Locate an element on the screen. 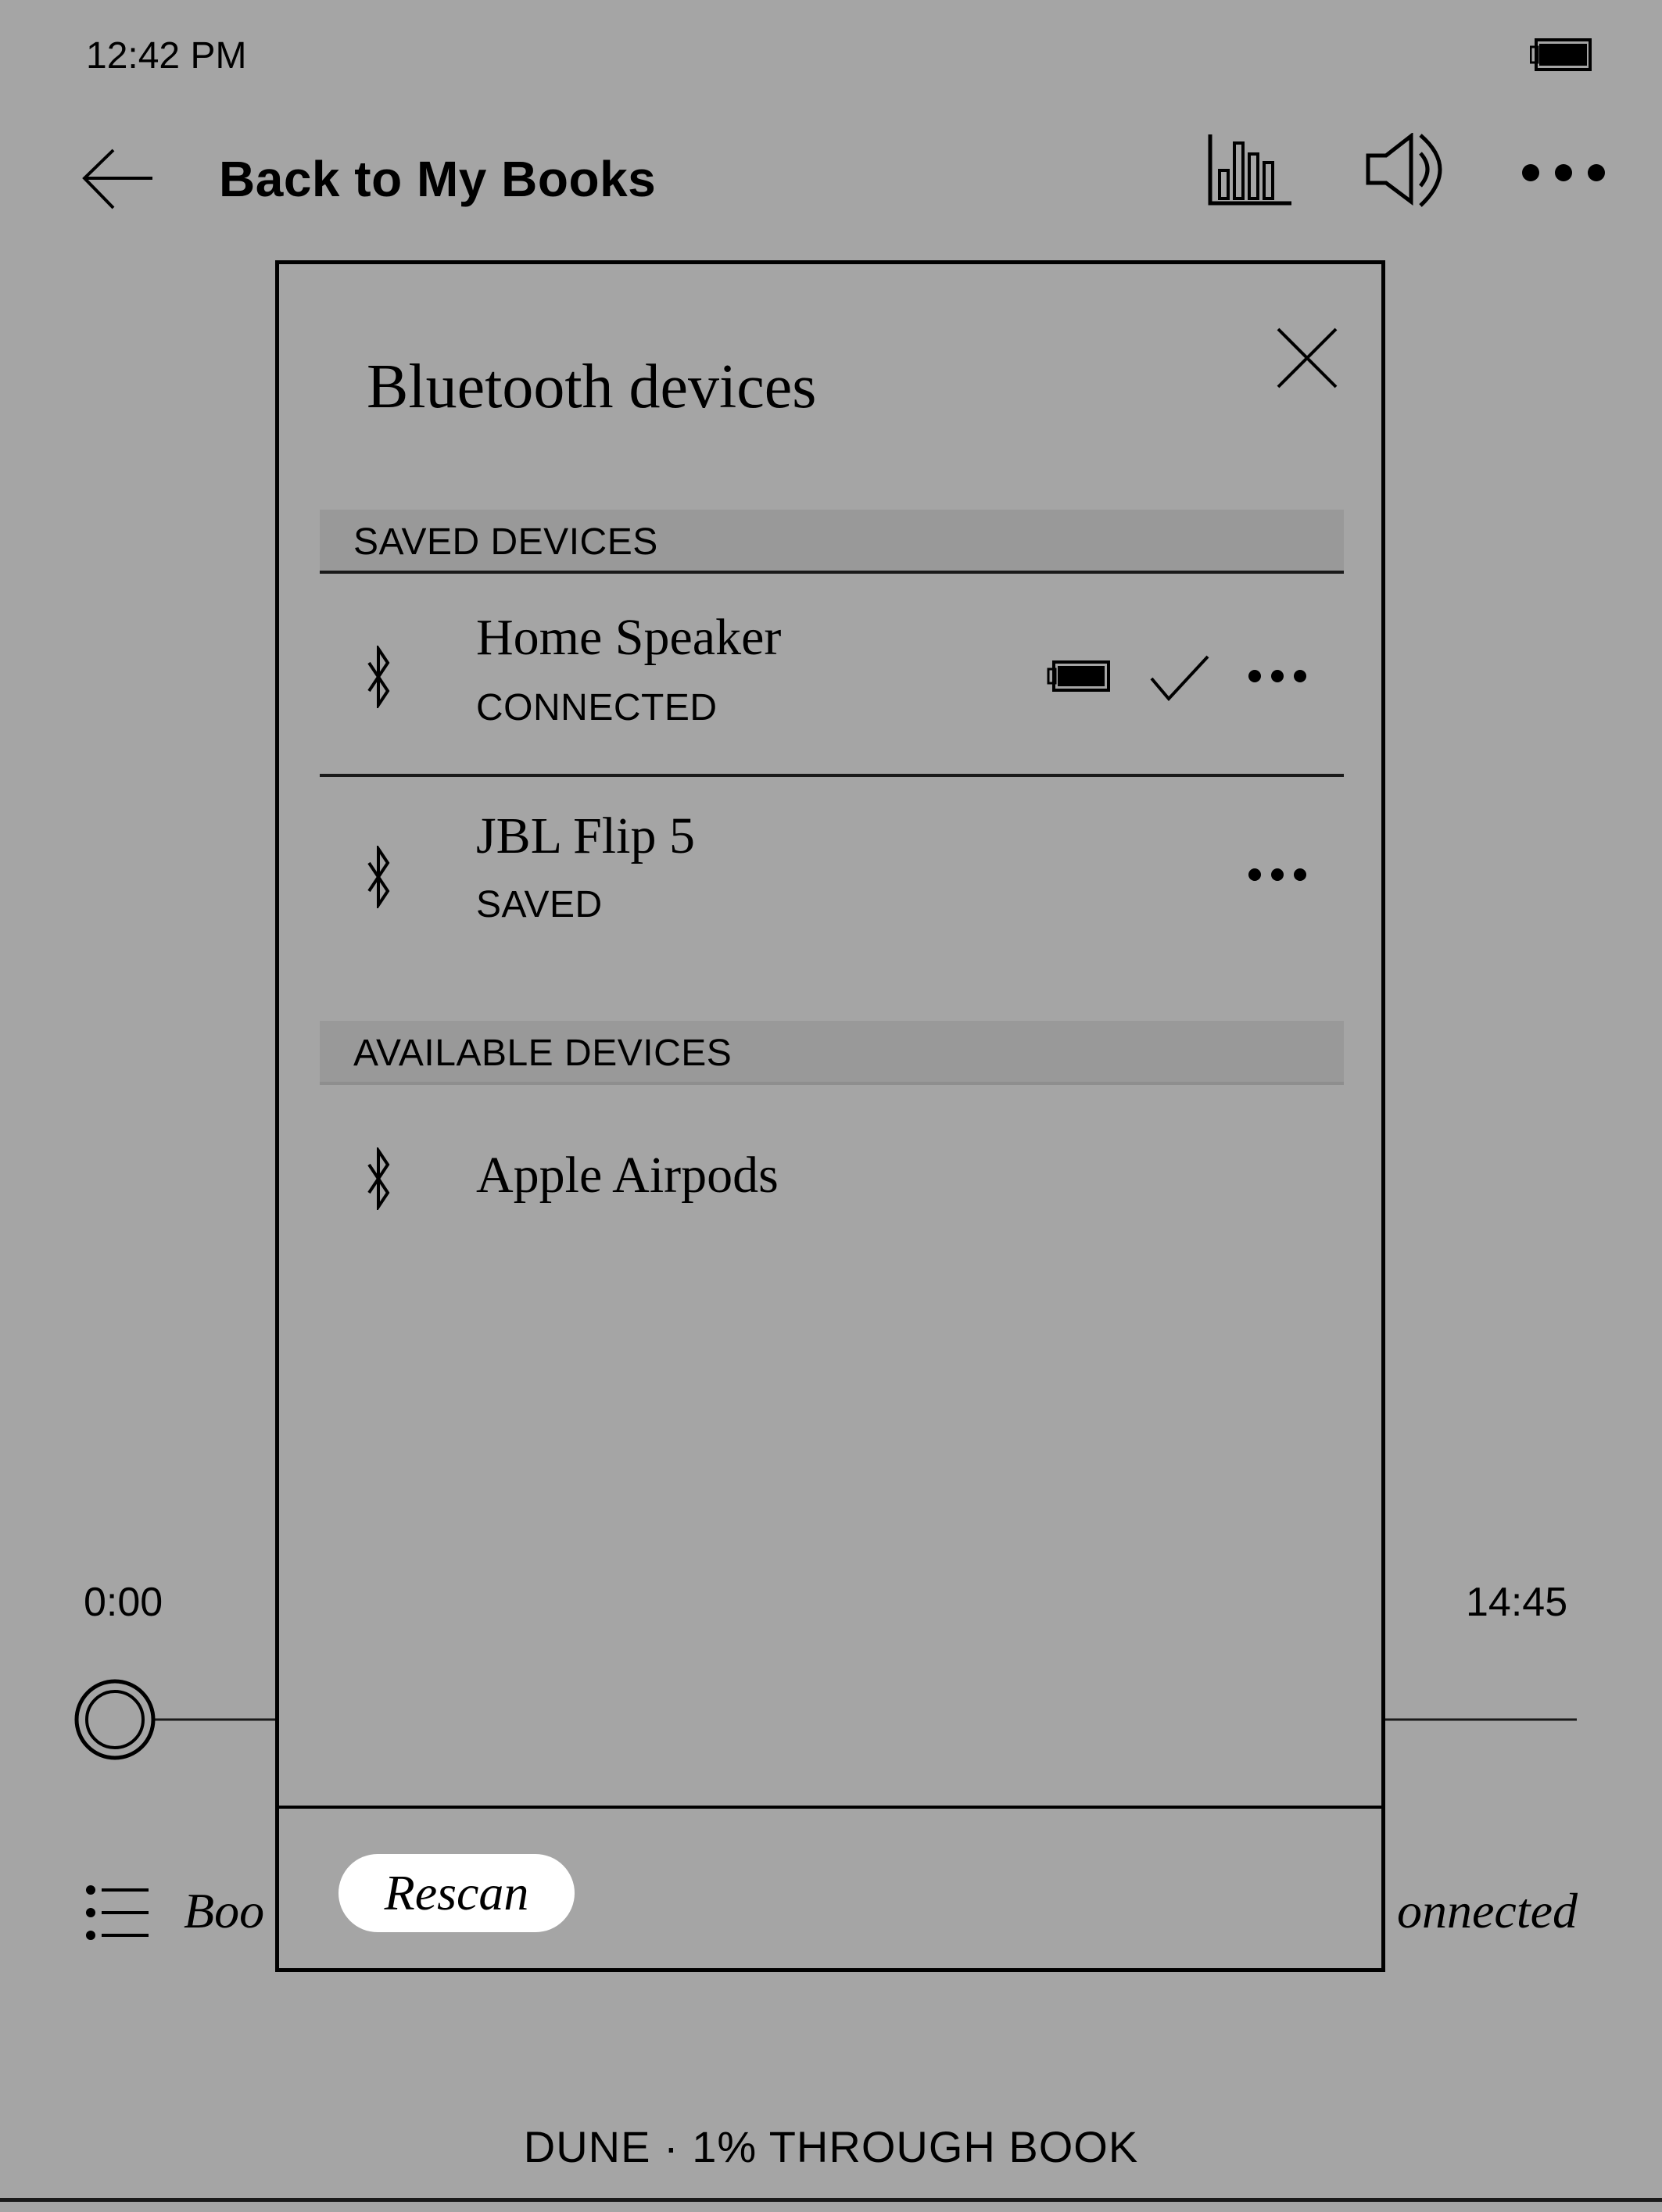 This screenshot has height=2212, width=1662. available-devices-header: AVAILABLE DEVICES is located at coordinates (832, 1053).